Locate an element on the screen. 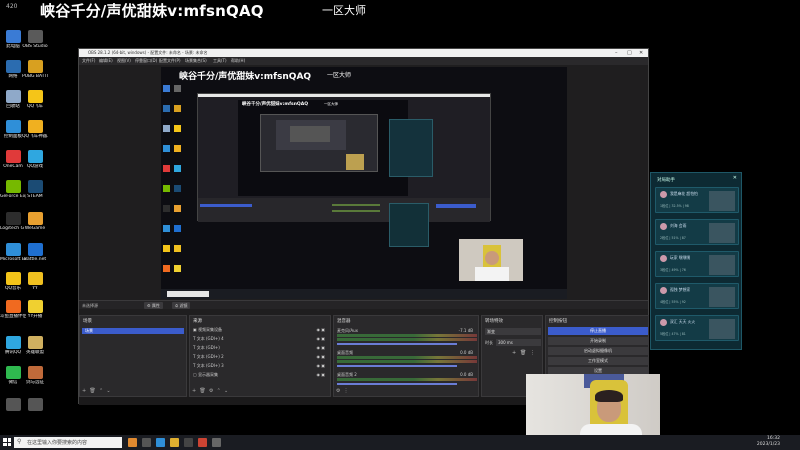  menu-view: 视图(V) is located at coordinates (124, 61).